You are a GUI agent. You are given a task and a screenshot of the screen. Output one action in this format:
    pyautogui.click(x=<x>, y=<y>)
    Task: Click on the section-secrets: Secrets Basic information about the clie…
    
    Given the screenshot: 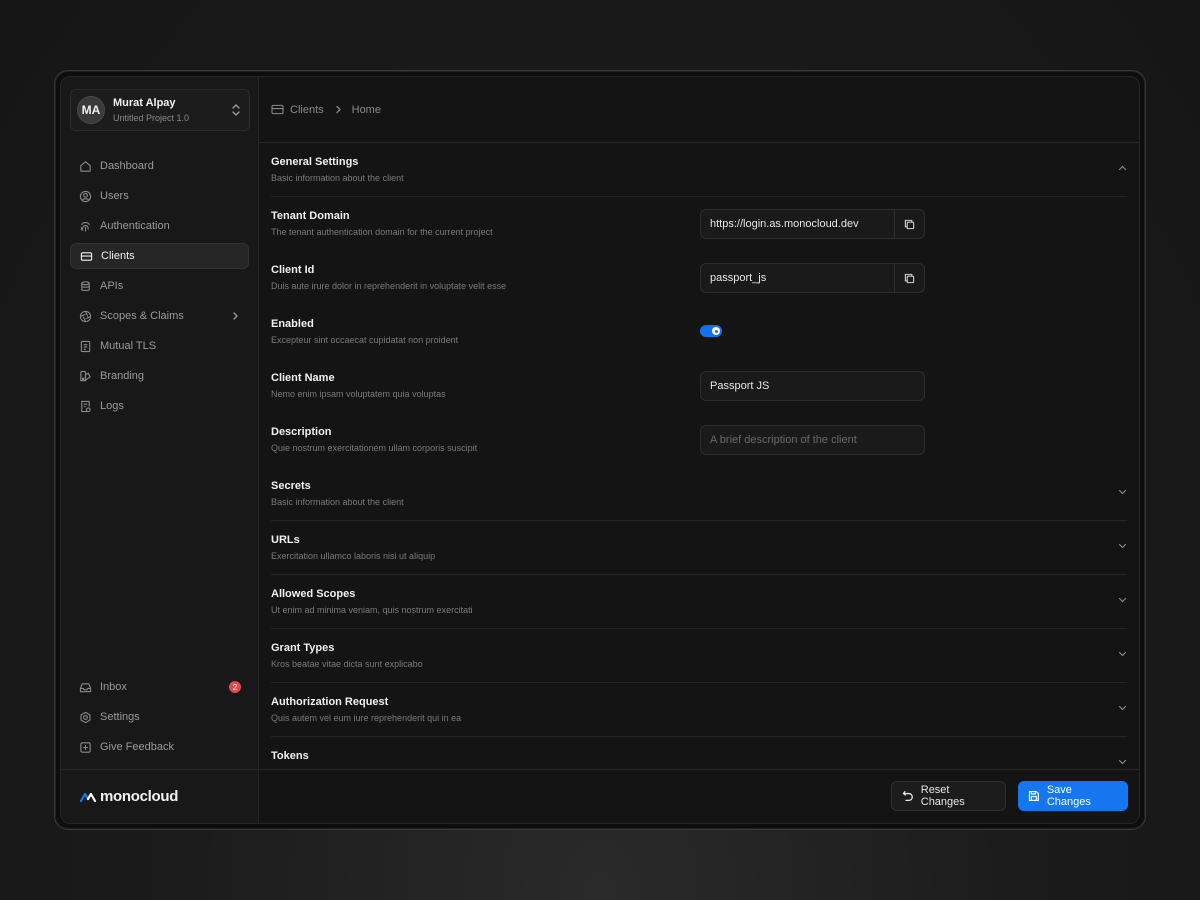 What is the action you would take?
    pyautogui.click(x=699, y=494)
    